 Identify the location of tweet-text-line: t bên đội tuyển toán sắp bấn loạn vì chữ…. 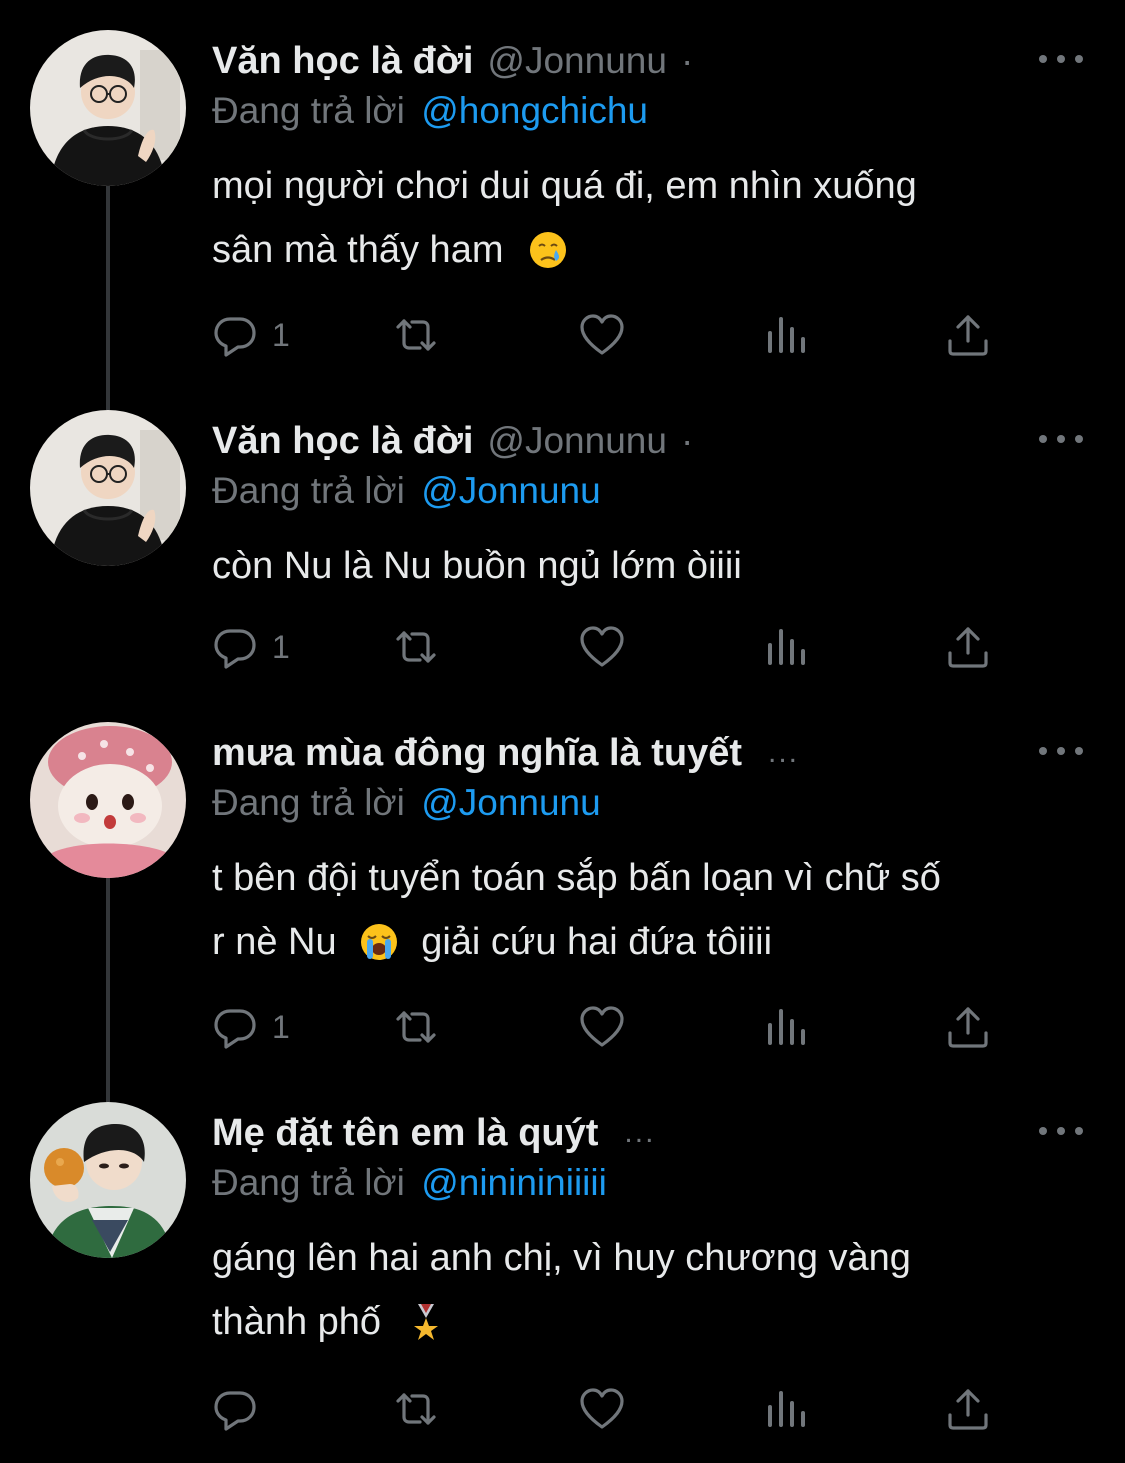
(576, 878).